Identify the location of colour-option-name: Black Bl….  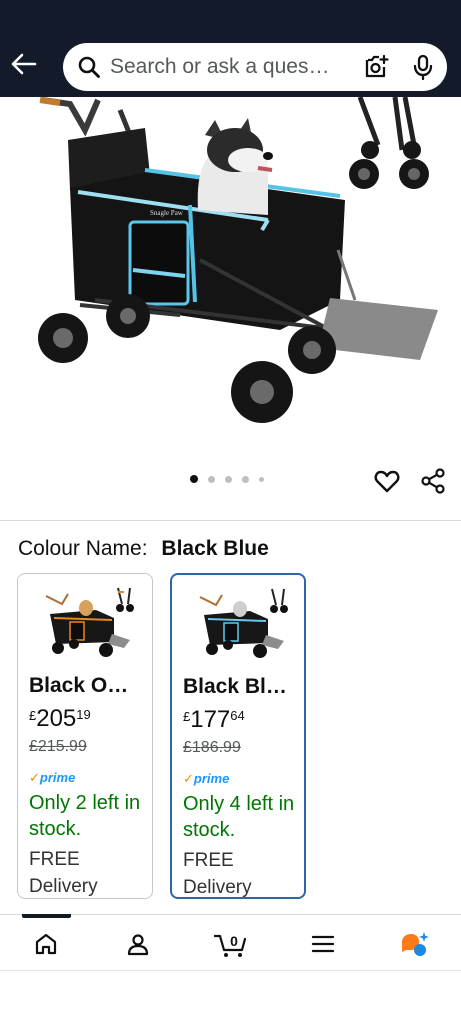
(235, 686).